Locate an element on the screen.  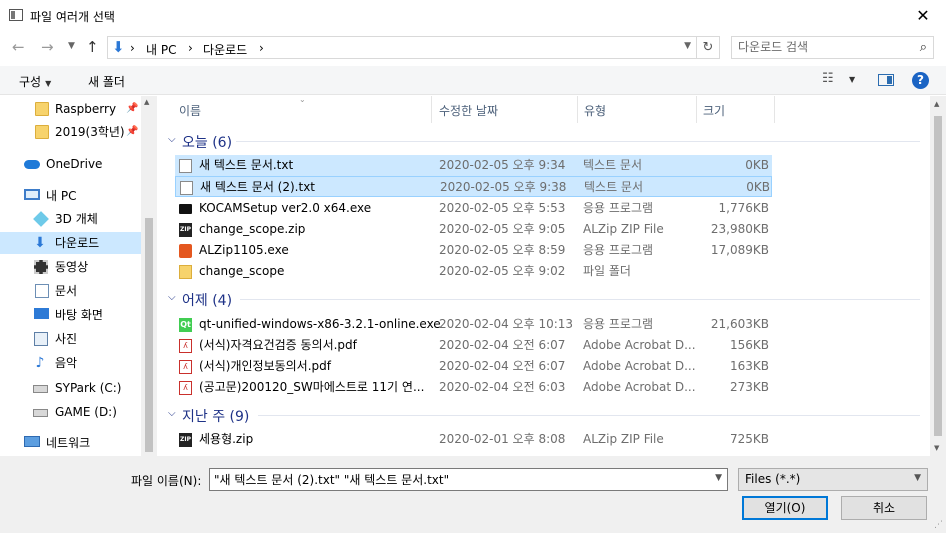
nav-item-raspberry: Raspberry 📌 is located at coordinates (70, 109).